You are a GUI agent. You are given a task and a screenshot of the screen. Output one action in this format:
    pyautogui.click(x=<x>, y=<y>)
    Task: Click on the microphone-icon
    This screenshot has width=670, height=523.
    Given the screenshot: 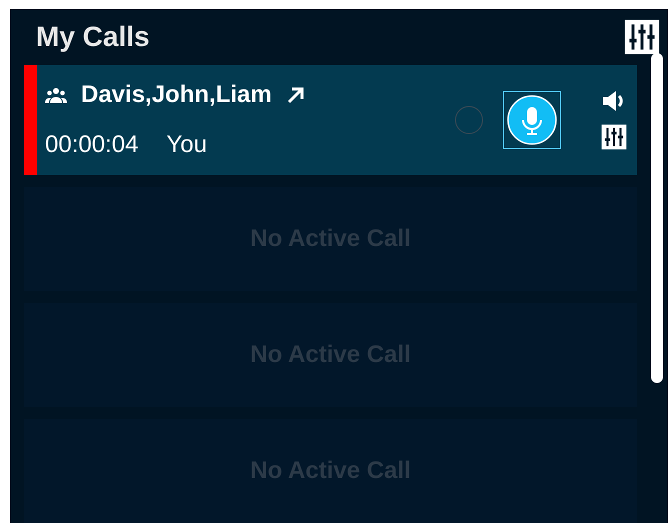 What is the action you would take?
    pyautogui.click(x=532, y=120)
    